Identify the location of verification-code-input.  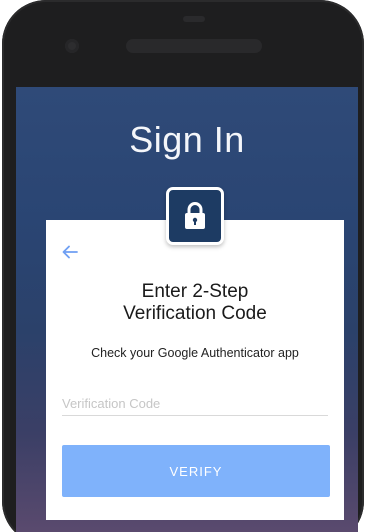
(195, 404).